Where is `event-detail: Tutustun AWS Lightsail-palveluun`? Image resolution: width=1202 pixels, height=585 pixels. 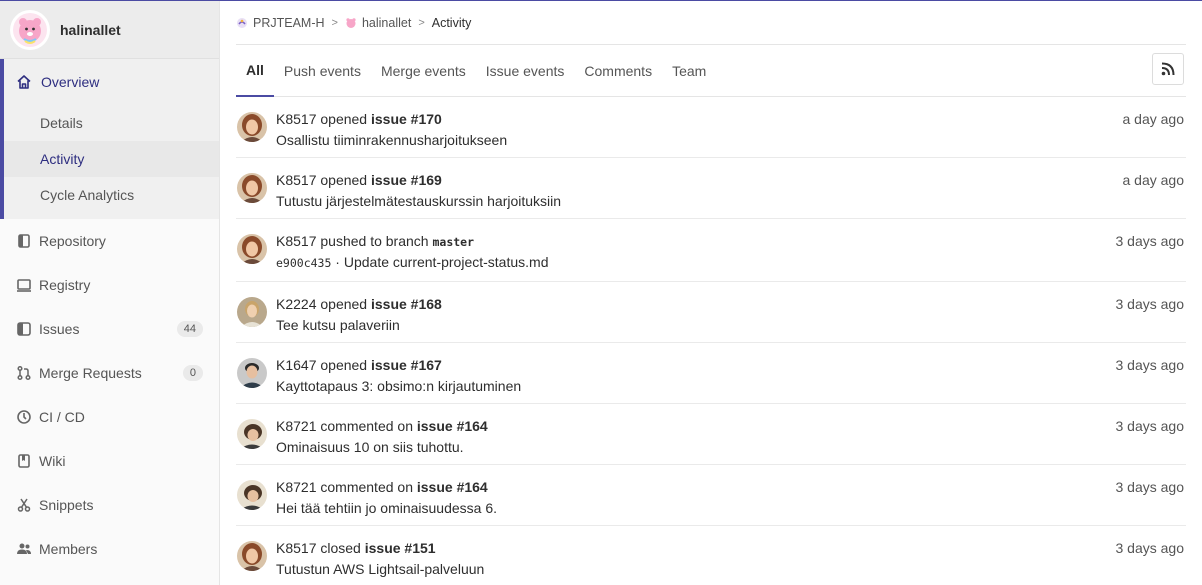 event-detail: Tutustun AWS Lightsail-palveluun is located at coordinates (731, 569).